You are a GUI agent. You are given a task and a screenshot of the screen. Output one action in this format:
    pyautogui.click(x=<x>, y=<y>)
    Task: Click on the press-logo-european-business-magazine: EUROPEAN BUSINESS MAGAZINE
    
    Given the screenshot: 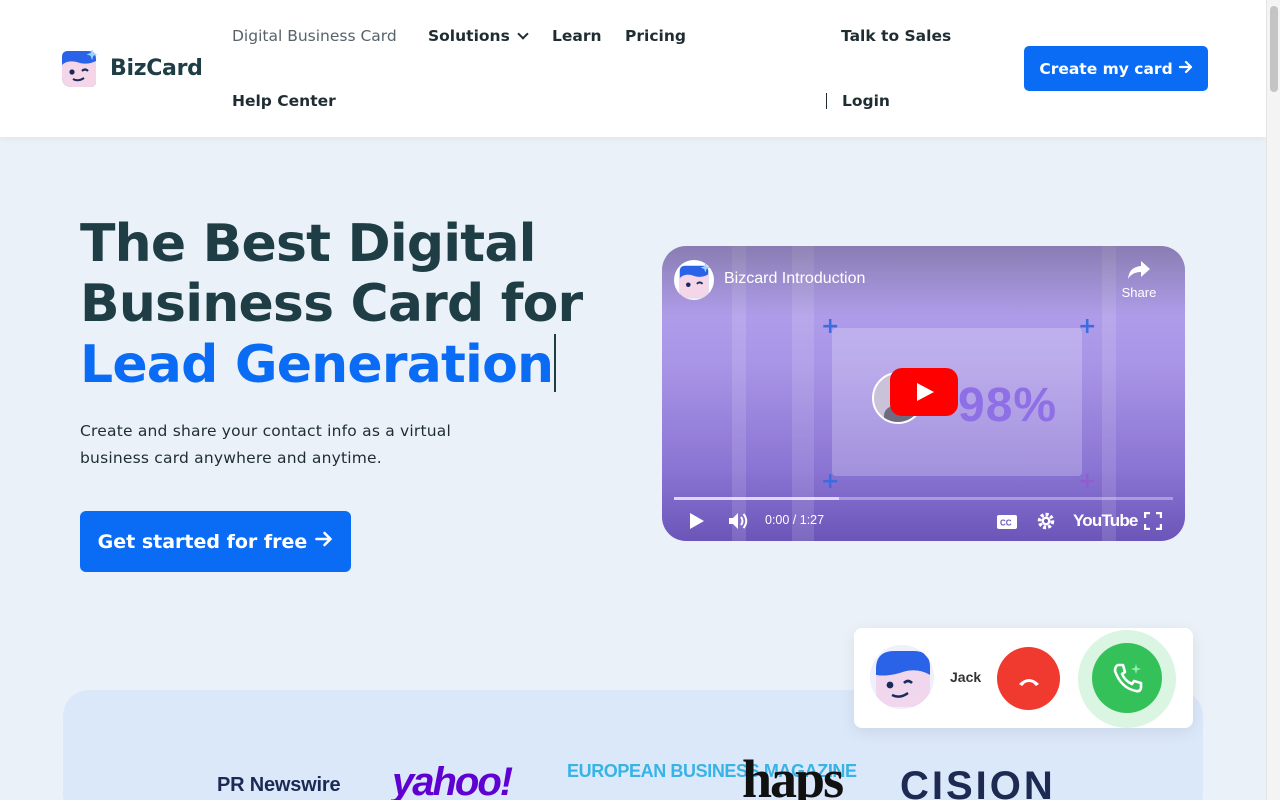 What is the action you would take?
    pyautogui.click(x=712, y=771)
    